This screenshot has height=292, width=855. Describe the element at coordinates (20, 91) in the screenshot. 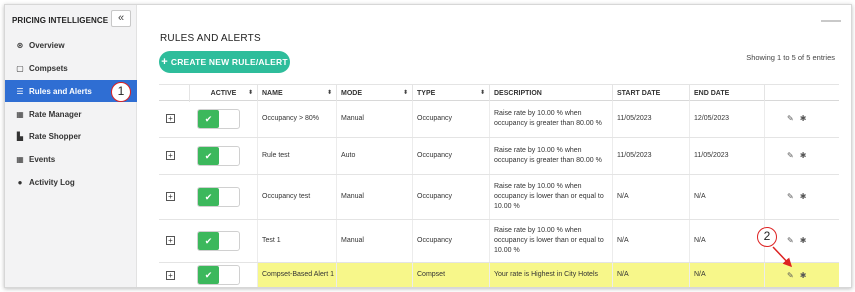

I see `list-icon: ☰` at that location.